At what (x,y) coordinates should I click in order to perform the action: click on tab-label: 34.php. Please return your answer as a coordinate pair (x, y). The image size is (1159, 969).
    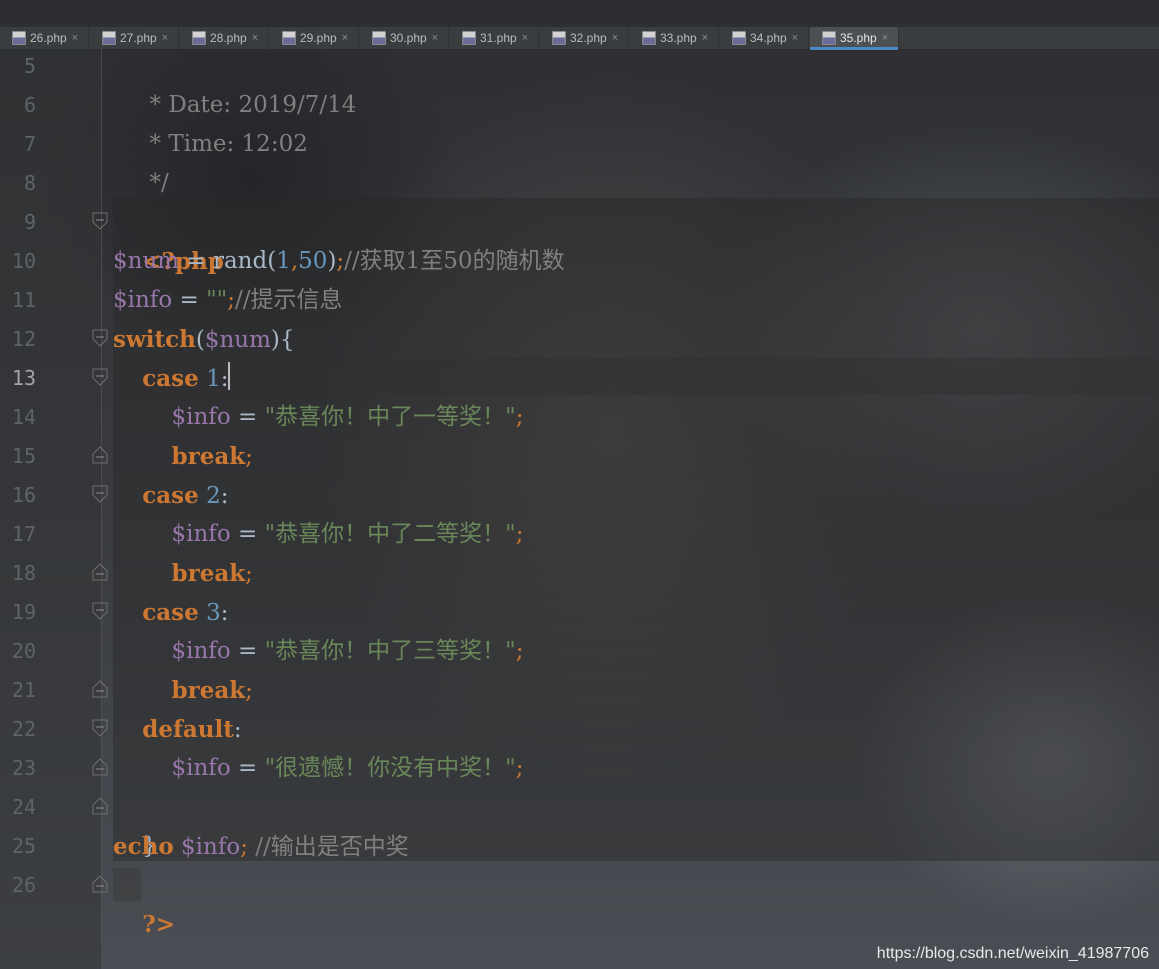
    Looking at the image, I should click on (768, 38).